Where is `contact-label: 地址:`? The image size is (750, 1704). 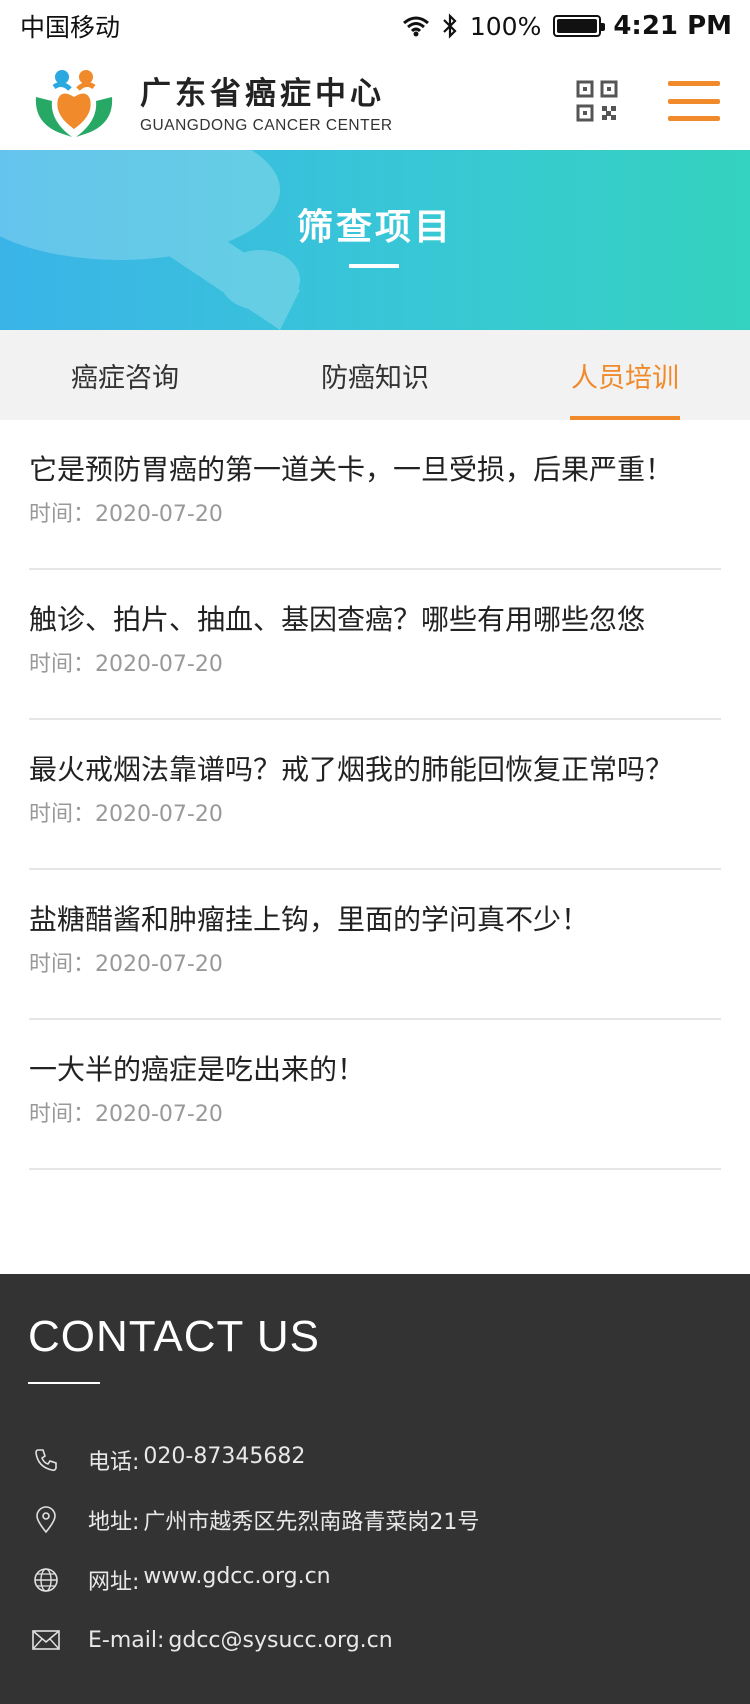
contact-label: 地址: is located at coordinates (114, 1522).